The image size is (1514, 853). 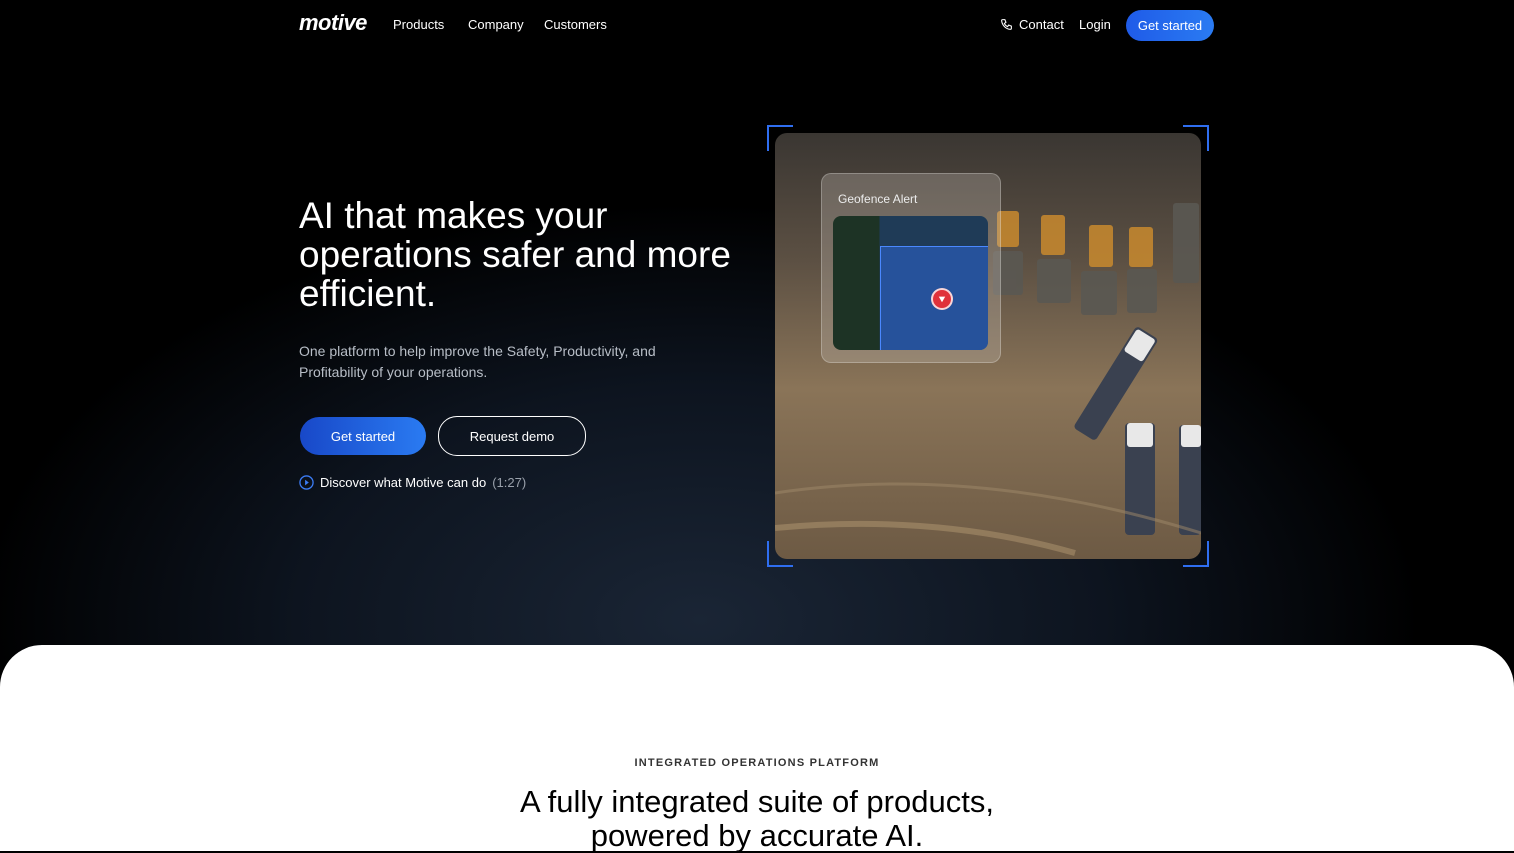 What do you see at coordinates (512, 436) in the screenshot?
I see `request-demo-button: Request demo` at bounding box center [512, 436].